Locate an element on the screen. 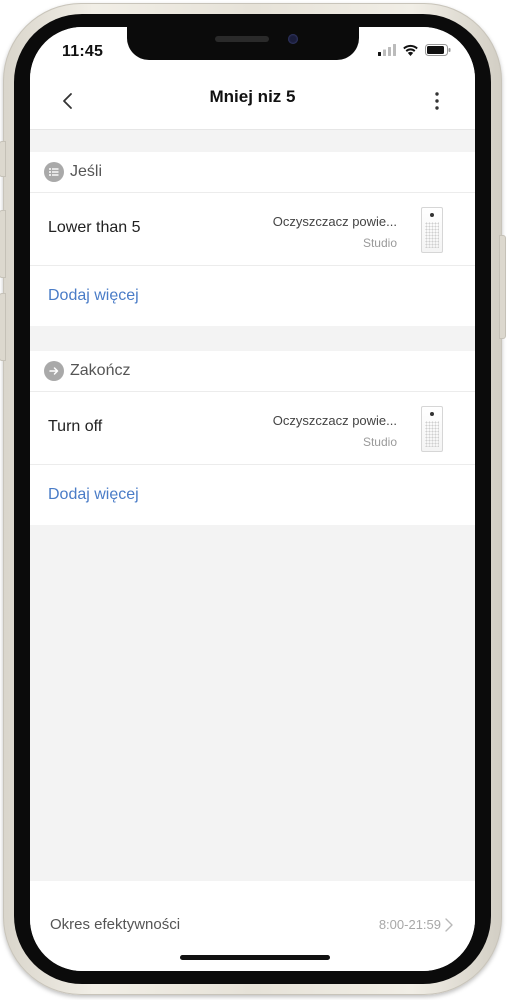  list-icon is located at coordinates (54, 172).